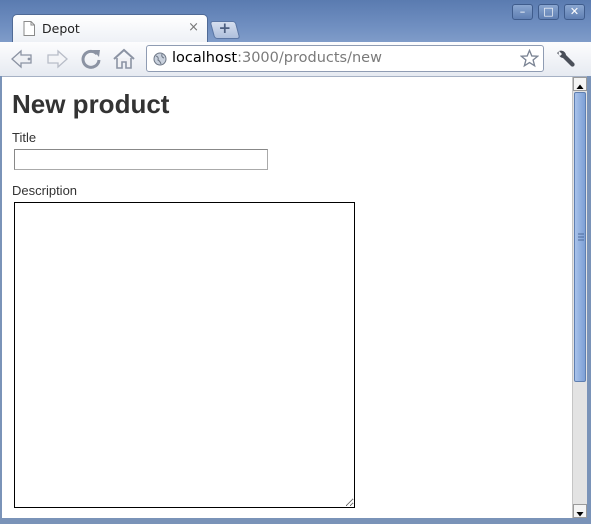 The image size is (591, 524). What do you see at coordinates (205, 58) in the screenshot?
I see `url-host: localhost` at bounding box center [205, 58].